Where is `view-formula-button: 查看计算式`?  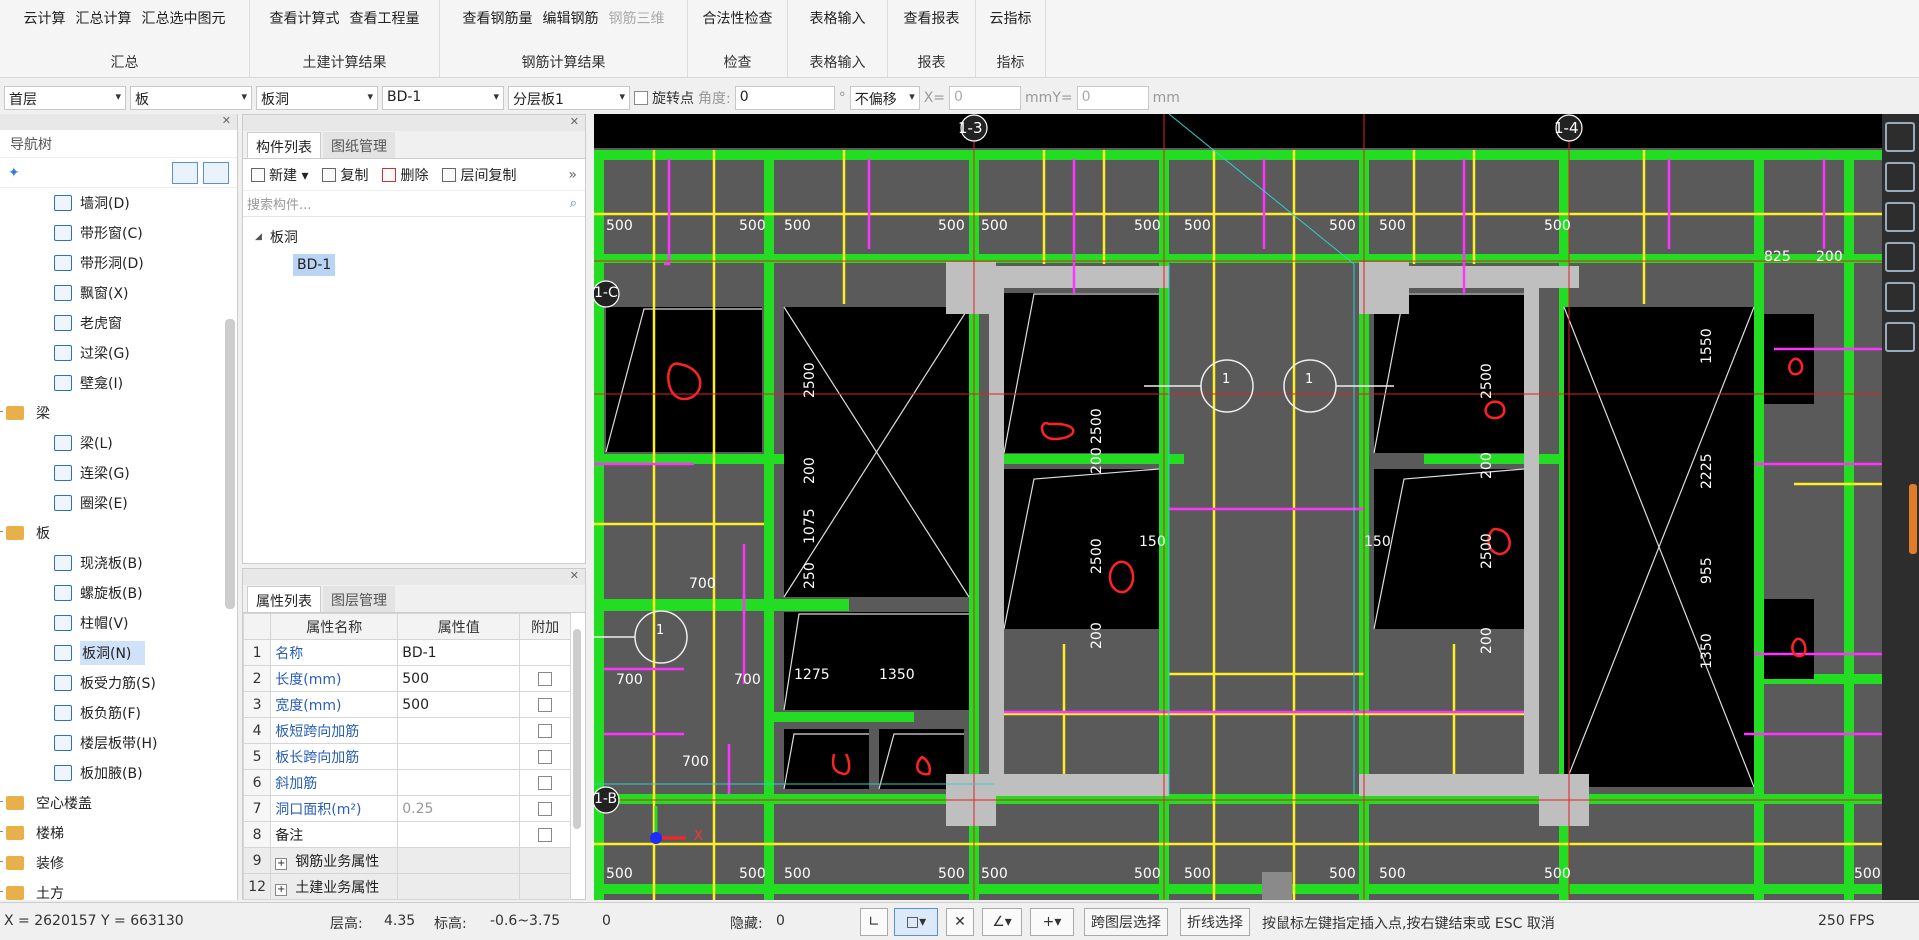
view-formula-button: 查看计算式 is located at coordinates (305, 18).